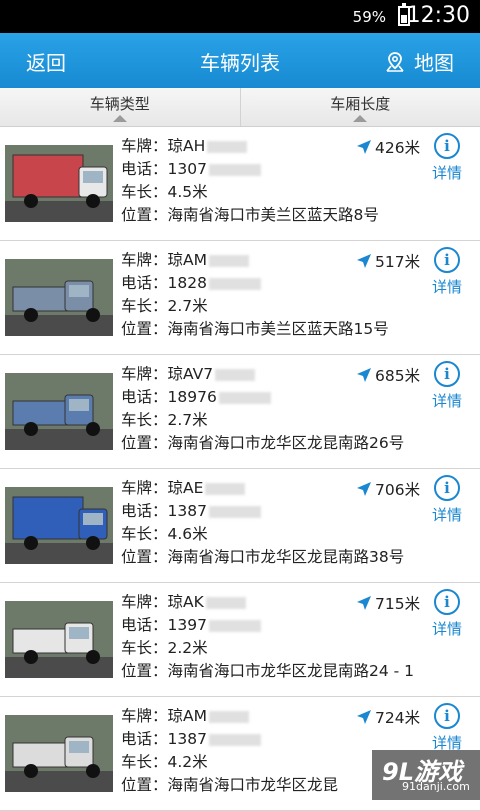 This screenshot has height=811, width=480. What do you see at coordinates (397, 375) in the screenshot?
I see `distance-value: 685米` at bounding box center [397, 375].